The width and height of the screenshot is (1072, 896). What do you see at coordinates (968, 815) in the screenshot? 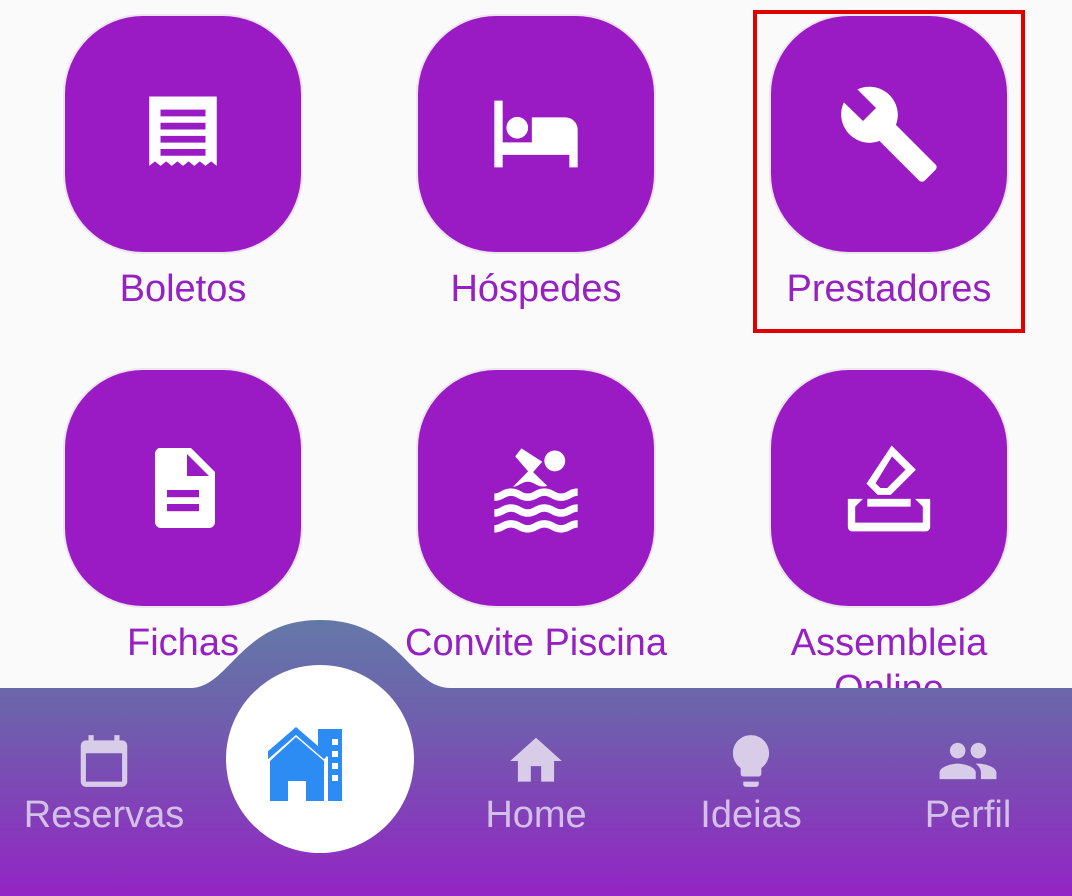
I see `nav-label-perfil: Perfil` at bounding box center [968, 815].